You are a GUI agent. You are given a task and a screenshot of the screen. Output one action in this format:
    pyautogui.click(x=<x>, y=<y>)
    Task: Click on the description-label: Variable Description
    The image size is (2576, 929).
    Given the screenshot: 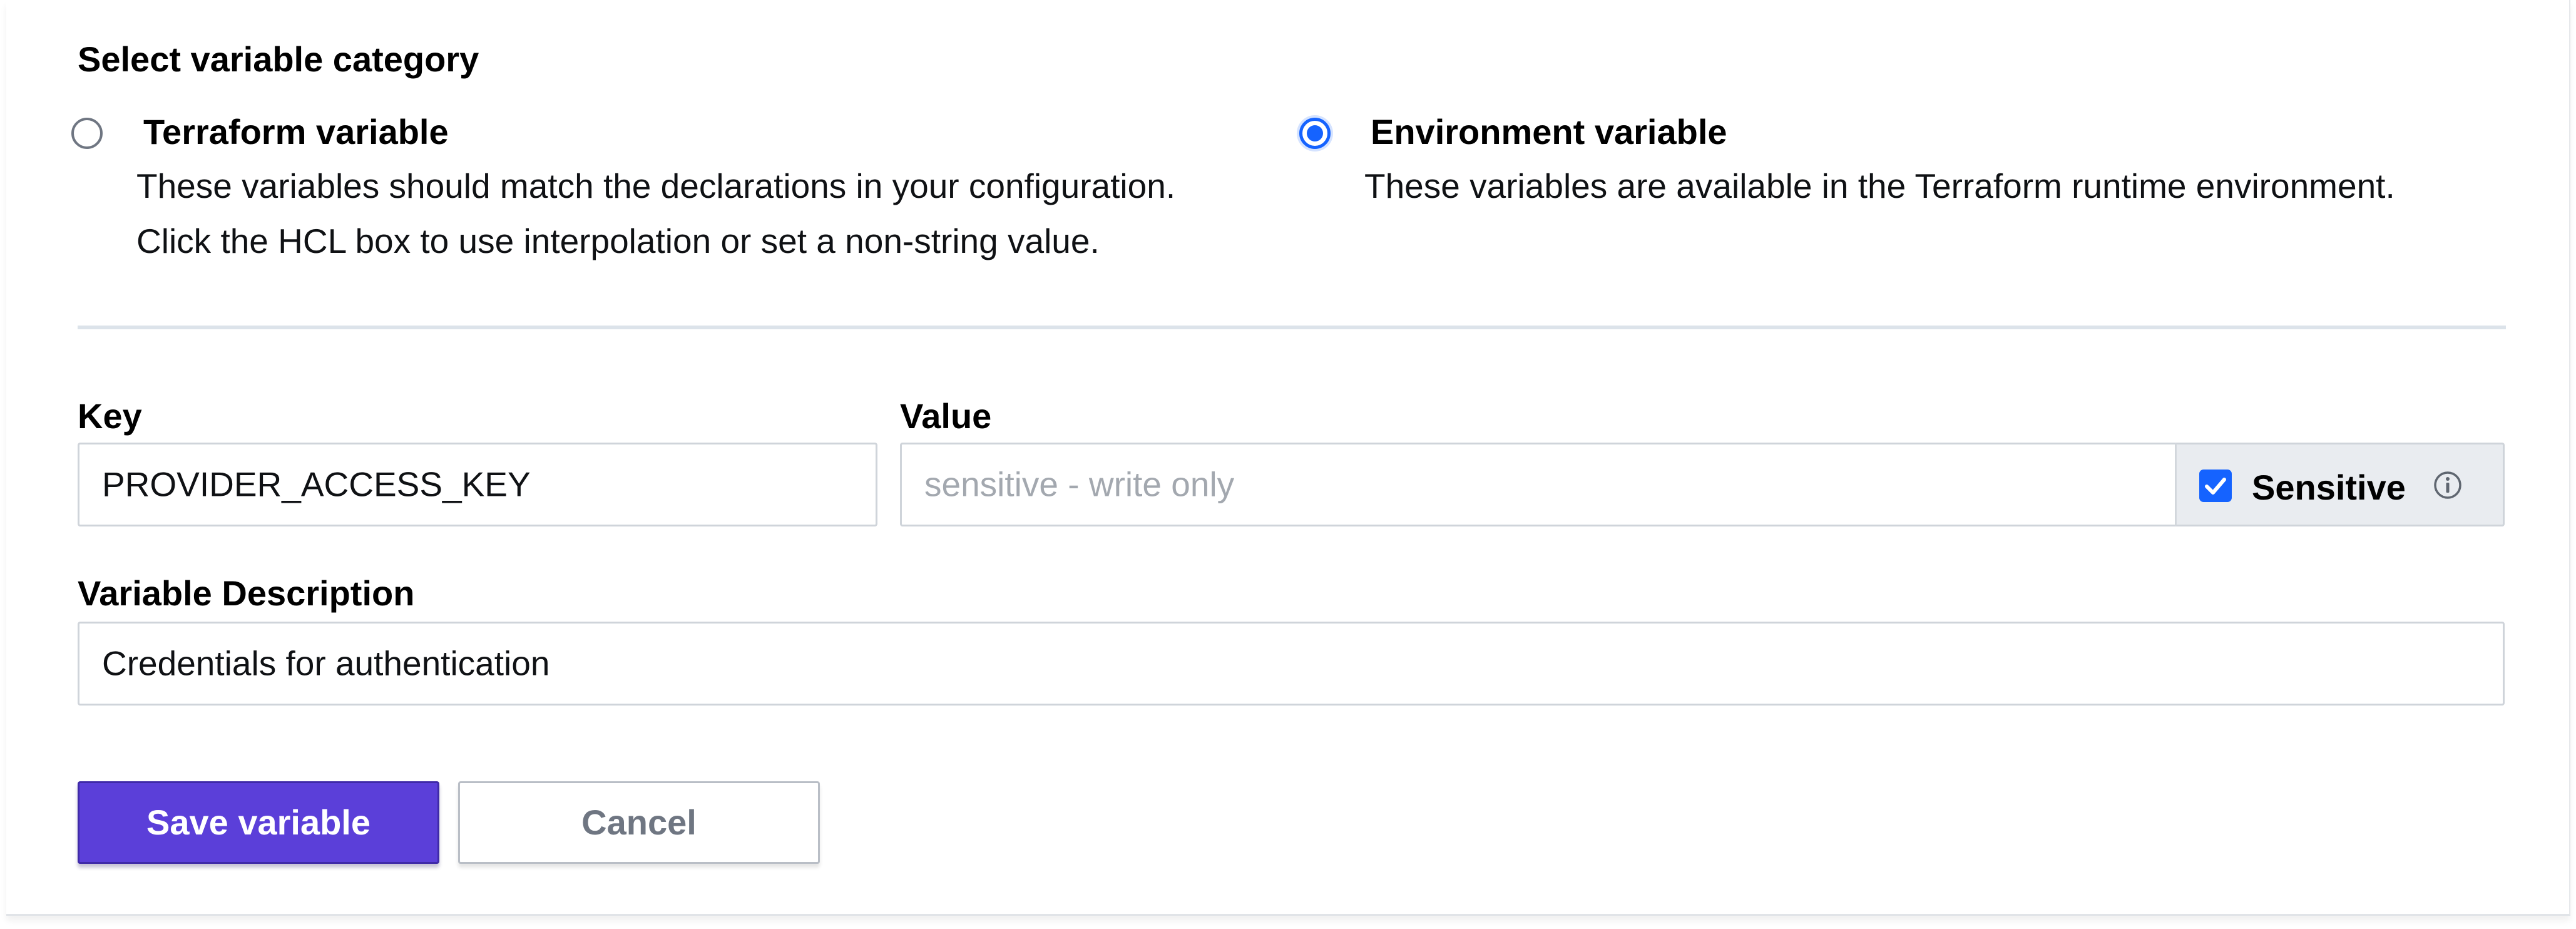 What is the action you would take?
    pyautogui.click(x=247, y=593)
    